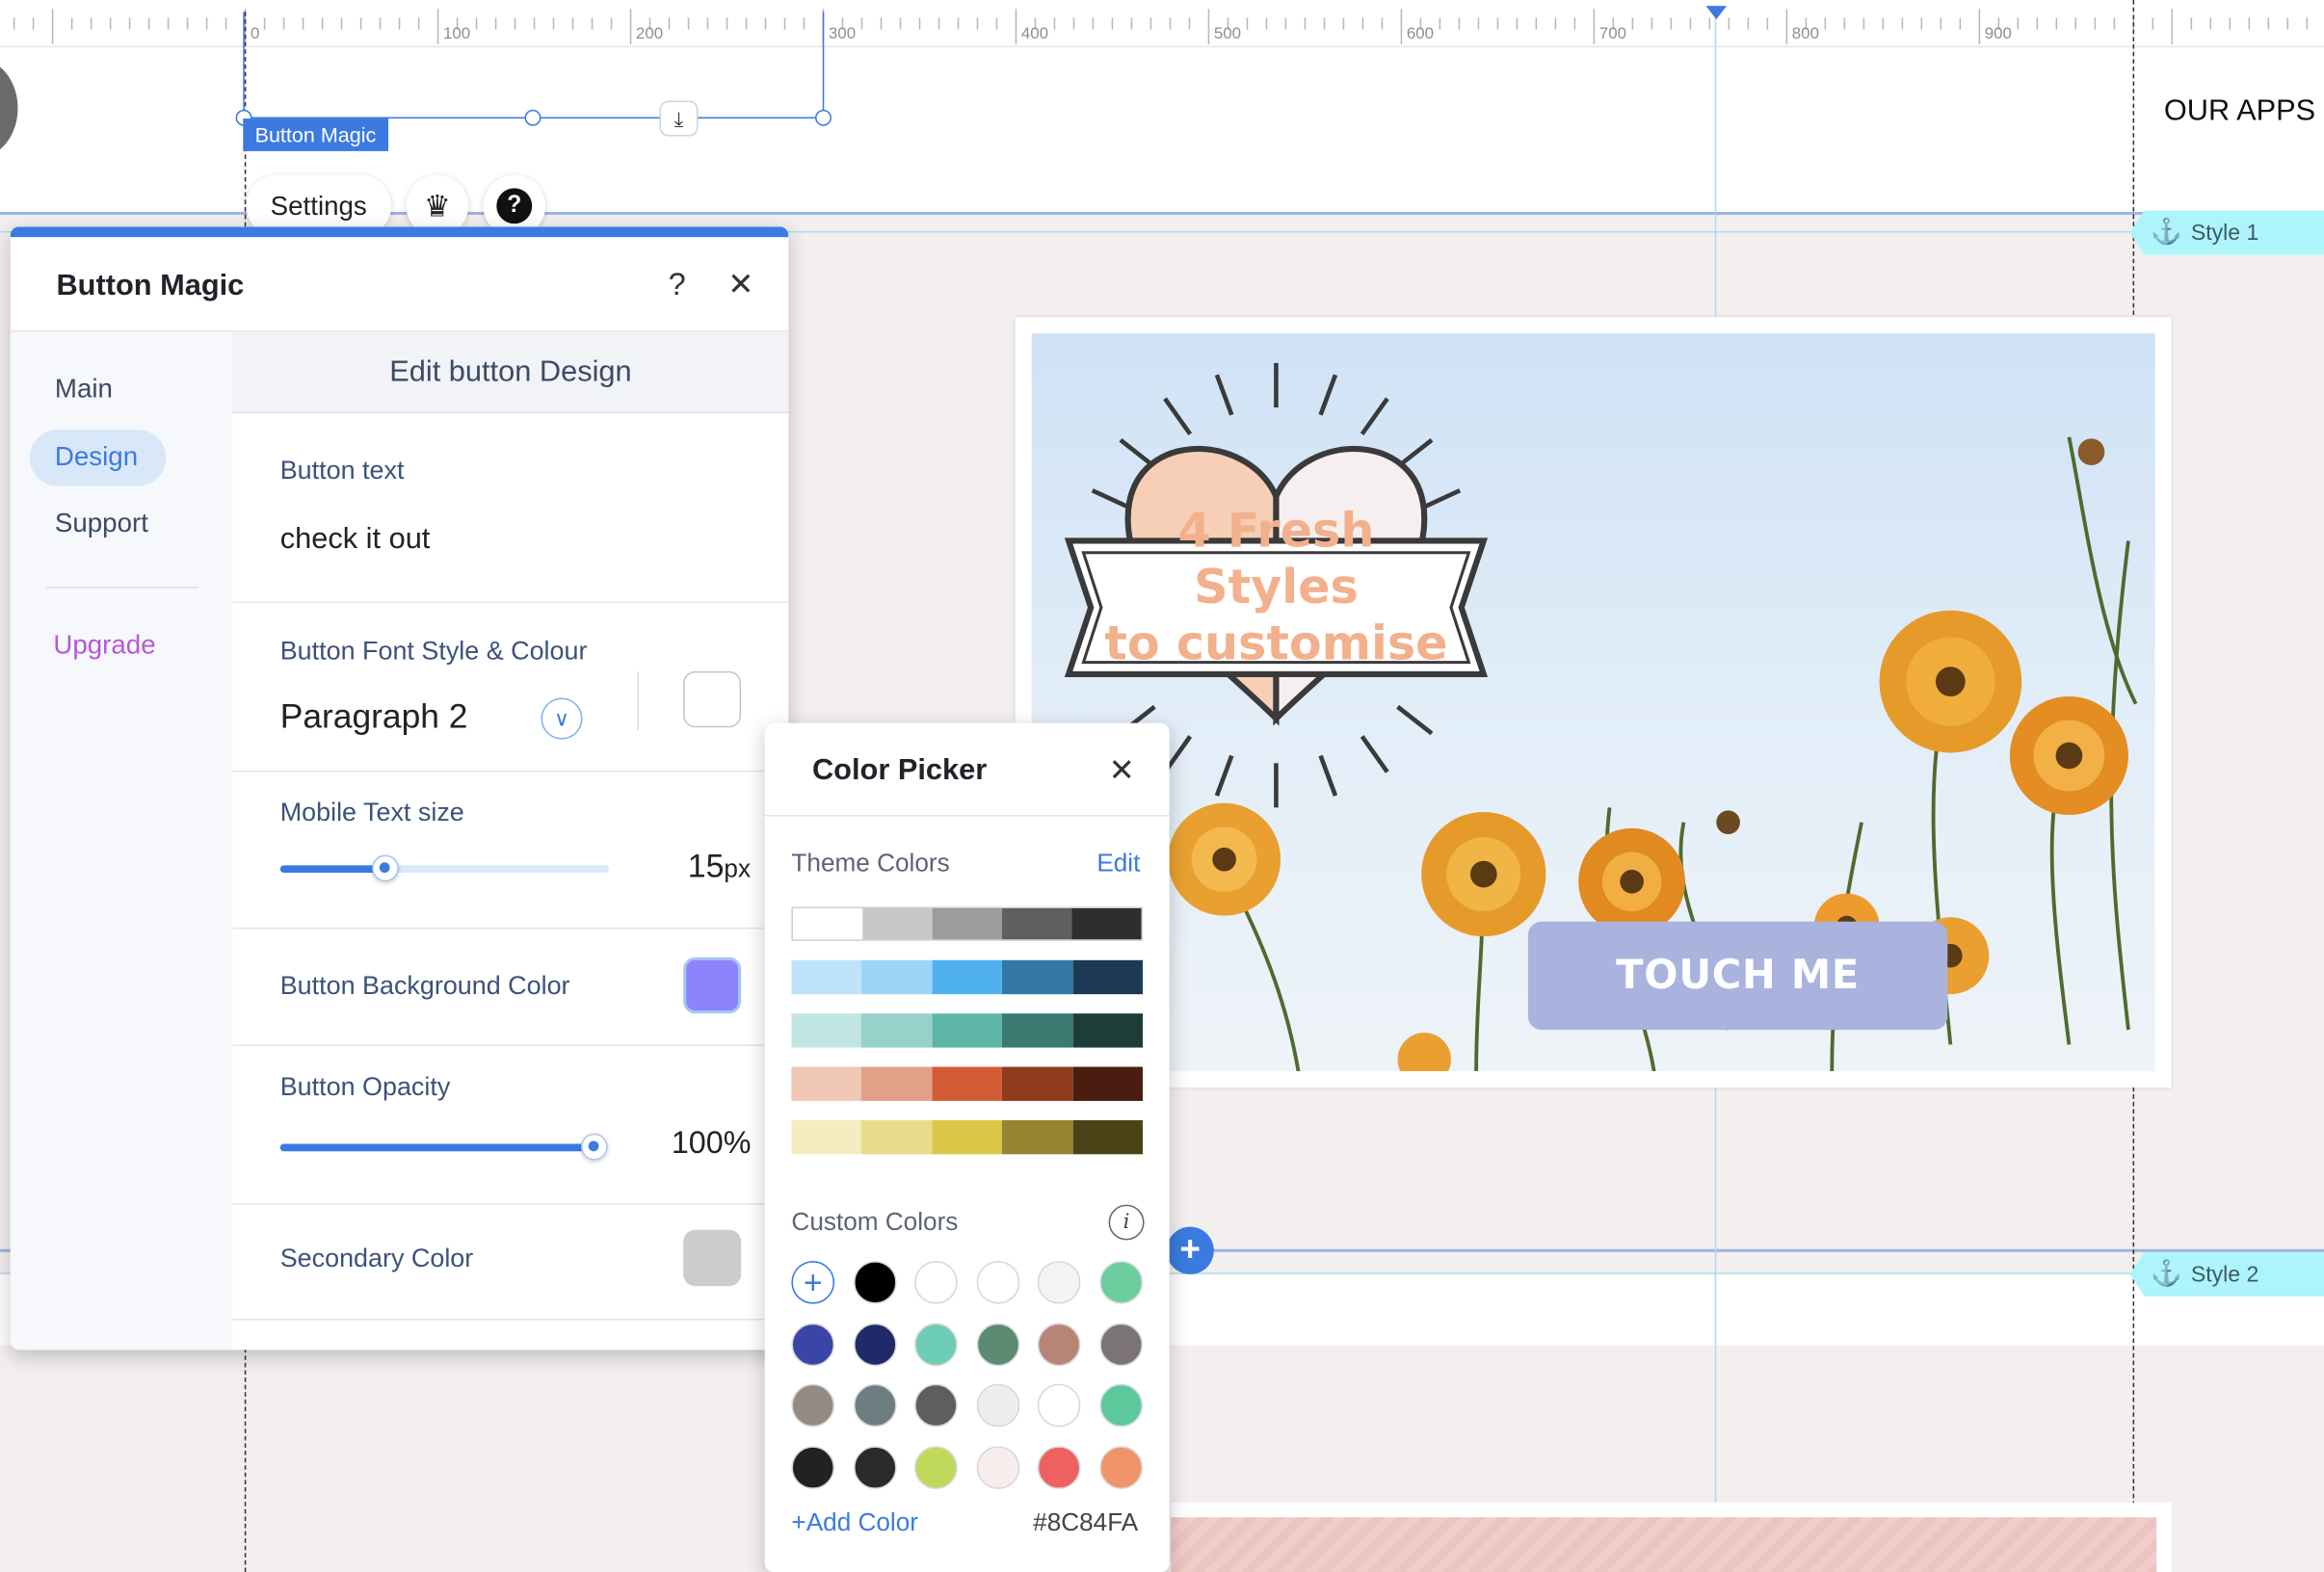  I want to click on font-style-label: Button Font Style & Colour, so click(434, 650).